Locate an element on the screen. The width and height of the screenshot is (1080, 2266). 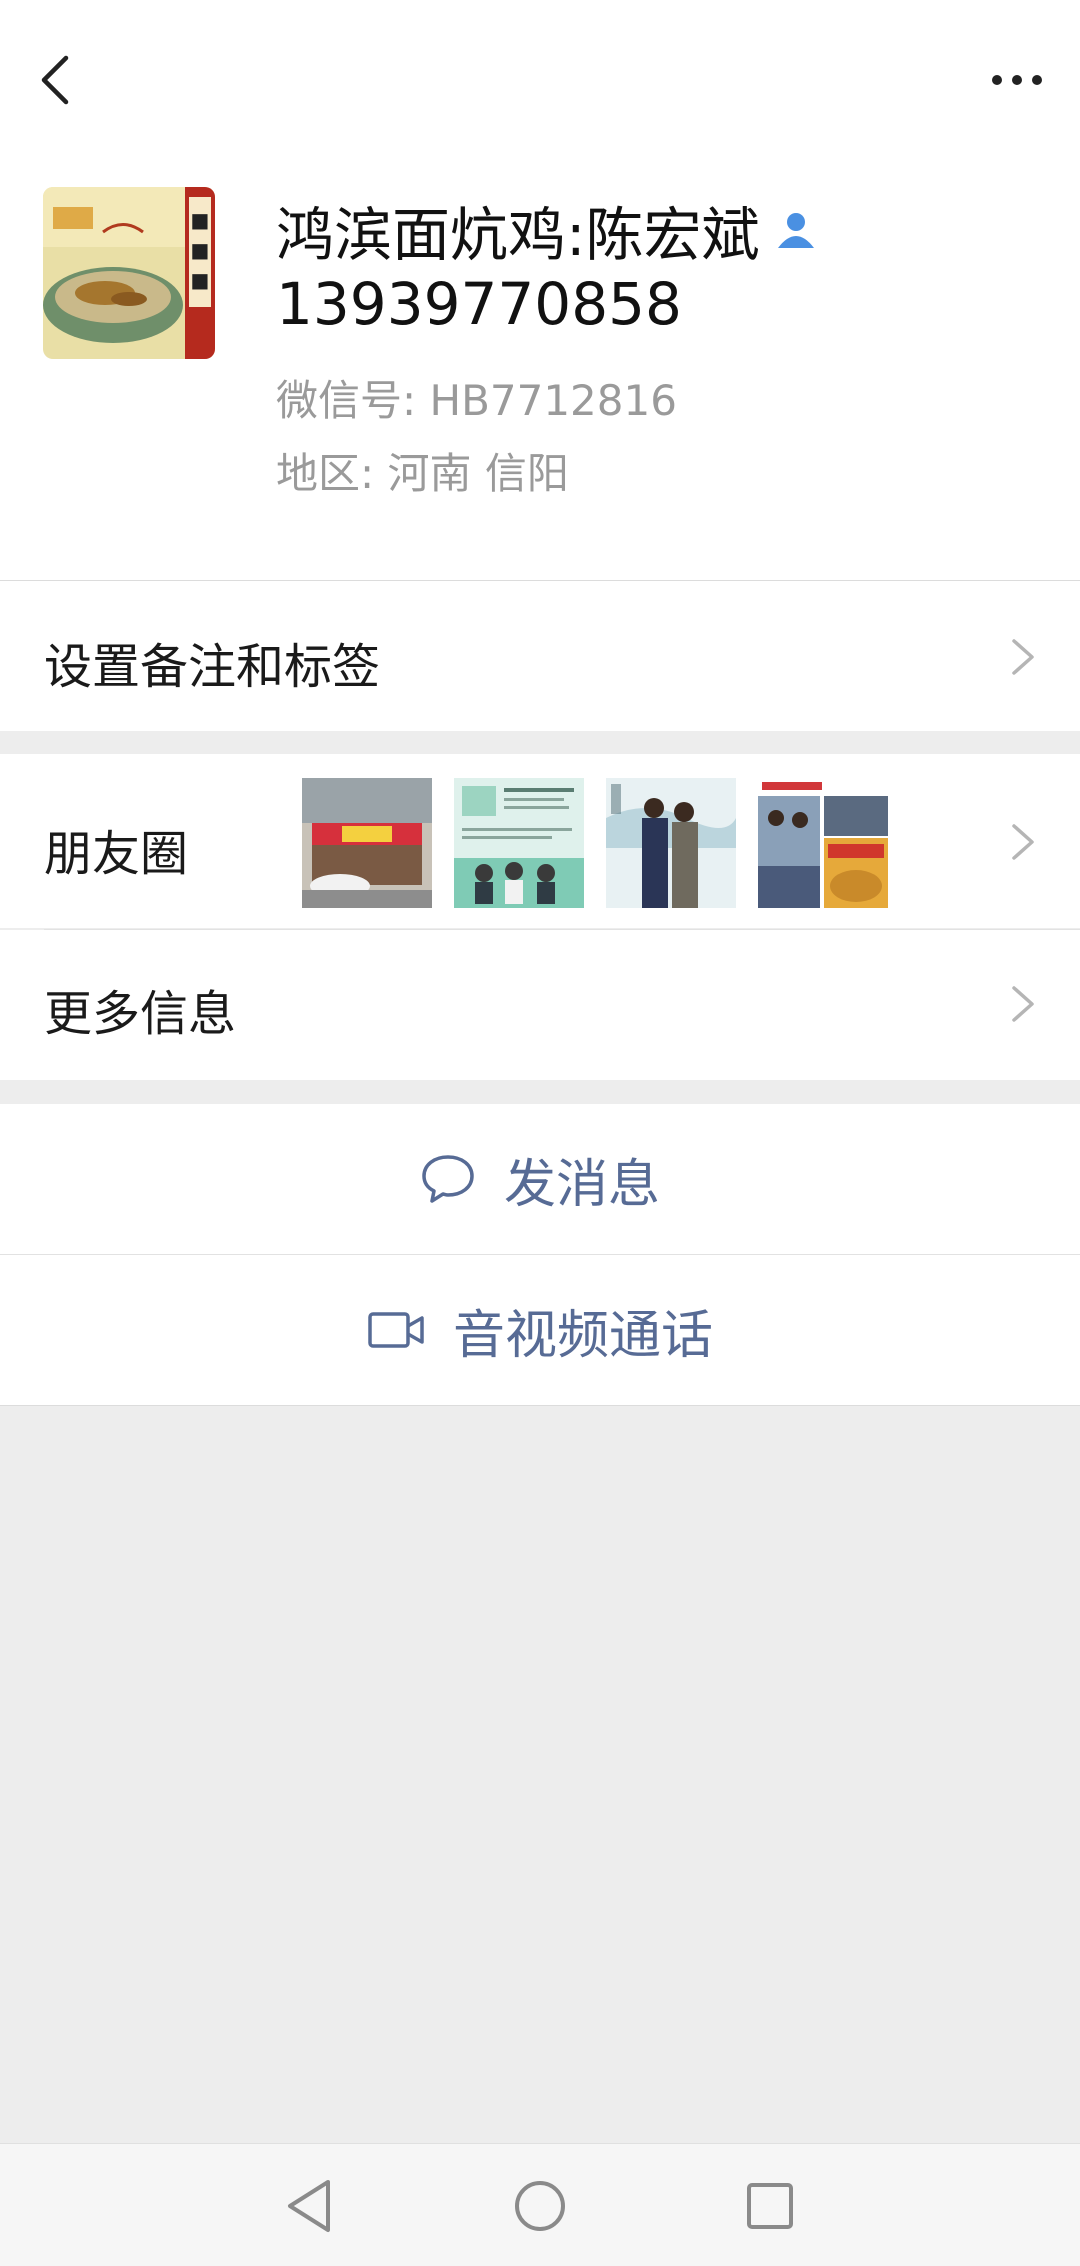
nav-recent-apps-icon is located at coordinates (770, 2206).